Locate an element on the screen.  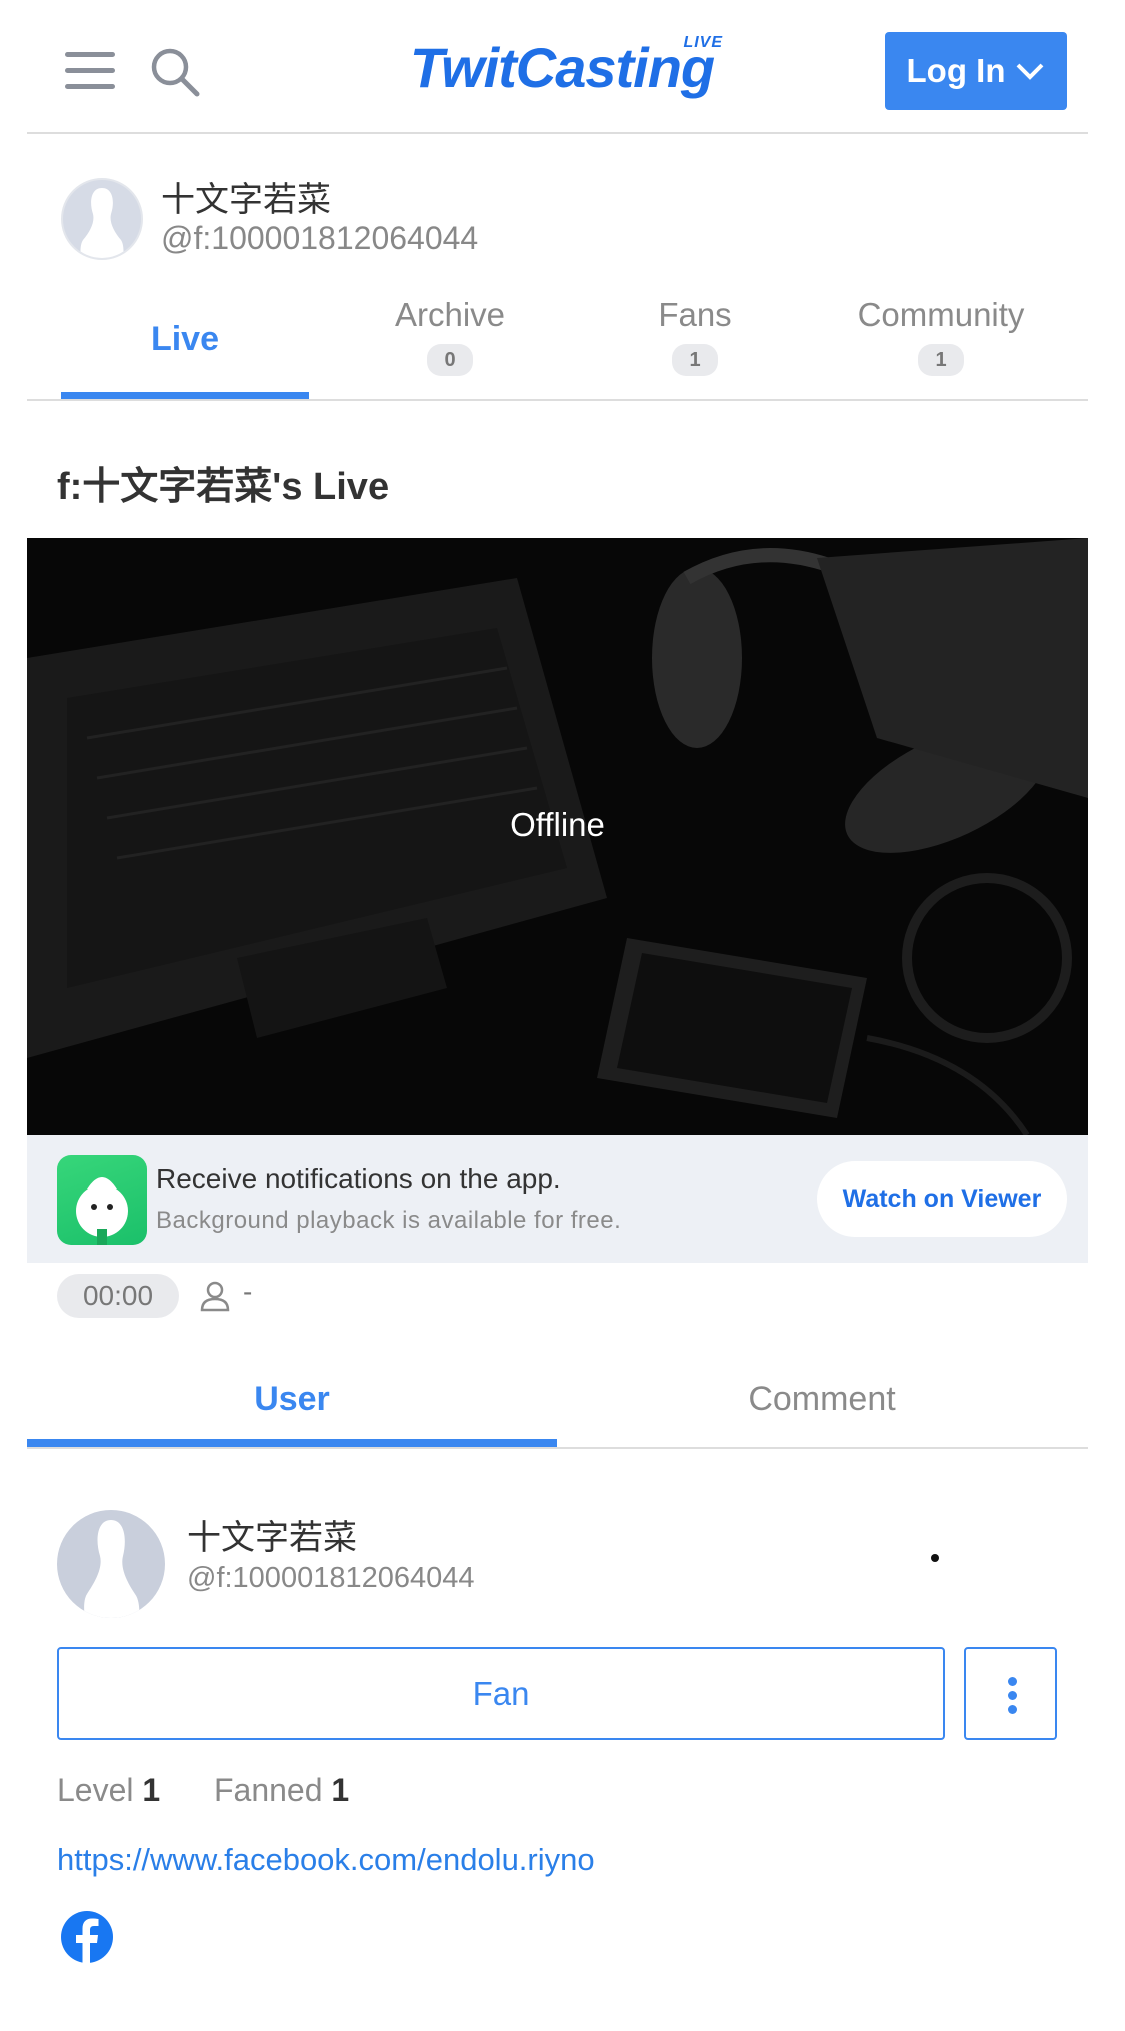
more-vertical-icon is located at coordinates (1010, 1693).